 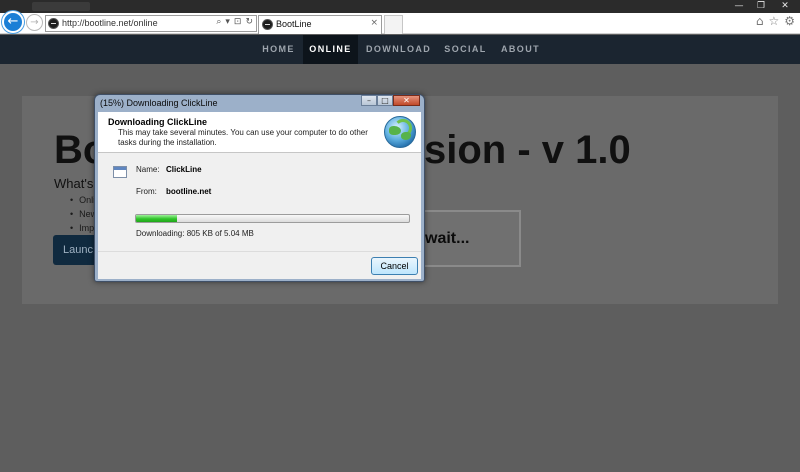 I want to click on tab-close-icon: ×, so click(x=374, y=23).